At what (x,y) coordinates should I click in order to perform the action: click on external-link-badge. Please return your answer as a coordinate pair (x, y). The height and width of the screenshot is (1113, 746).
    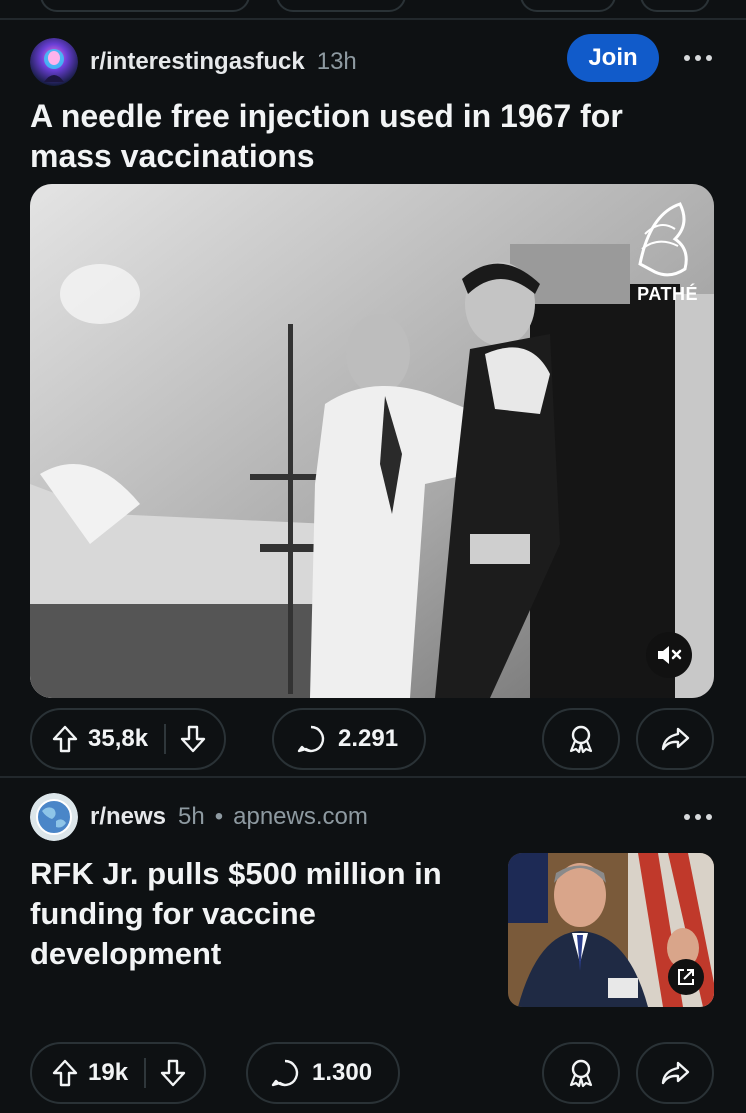
    Looking at the image, I should click on (686, 977).